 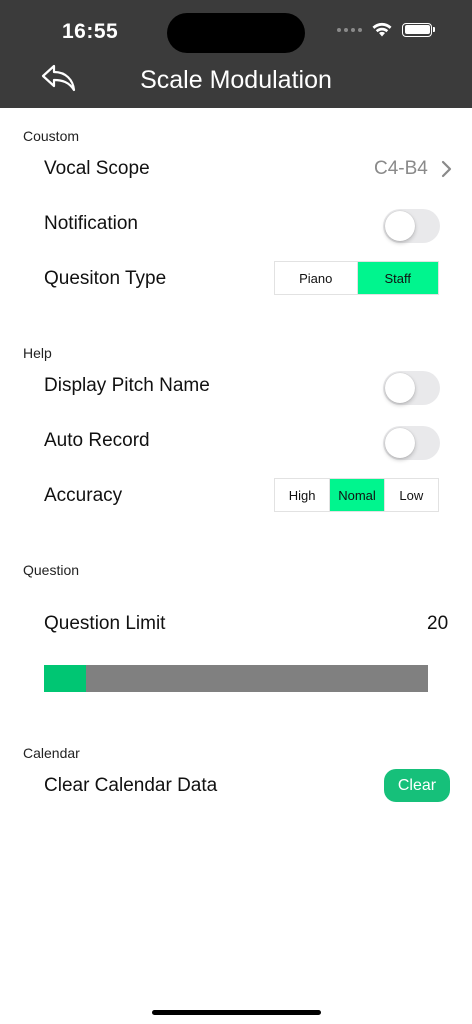 What do you see at coordinates (411, 388) in the screenshot?
I see `display-pitch-name-toggle` at bounding box center [411, 388].